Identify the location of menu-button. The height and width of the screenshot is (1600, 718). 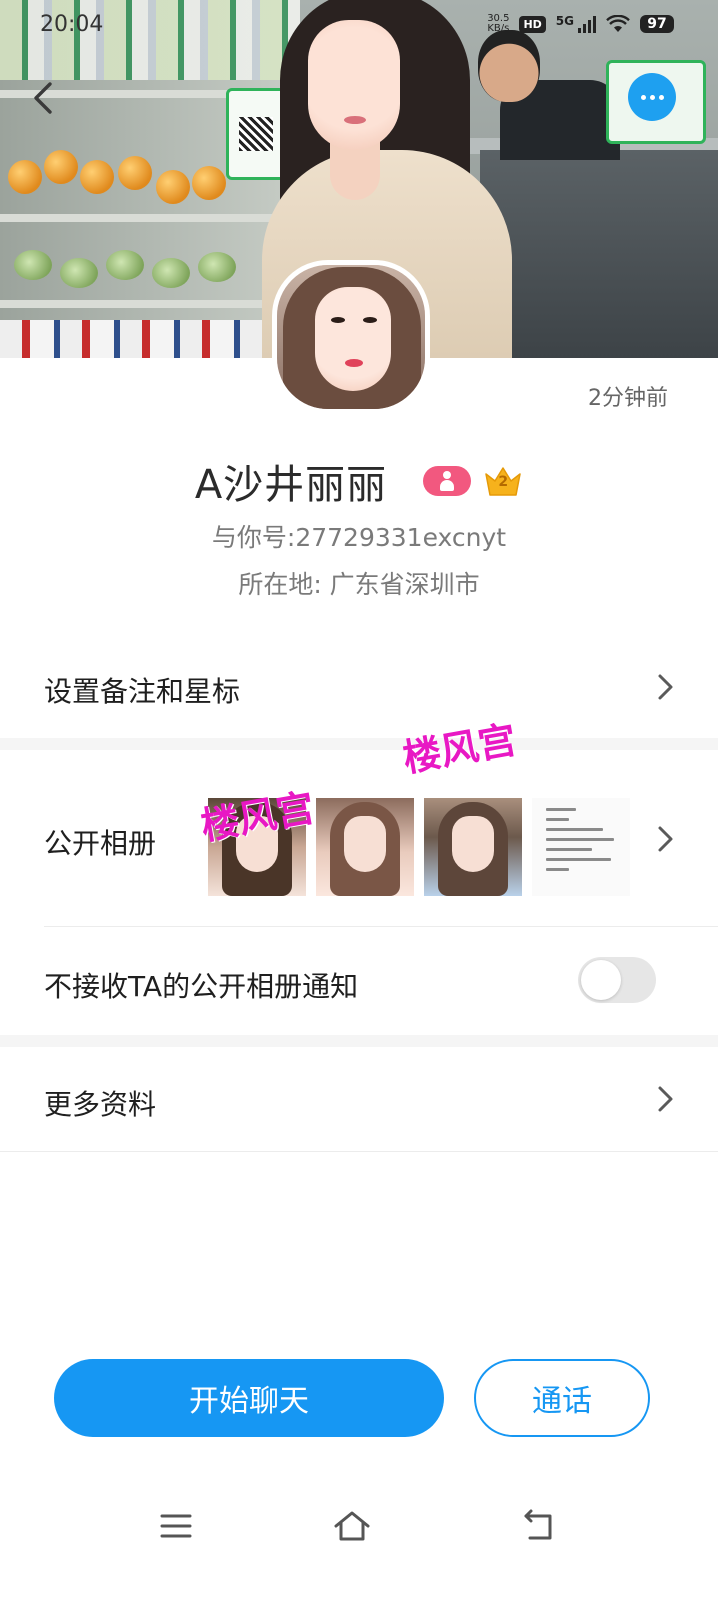
(176, 1526).